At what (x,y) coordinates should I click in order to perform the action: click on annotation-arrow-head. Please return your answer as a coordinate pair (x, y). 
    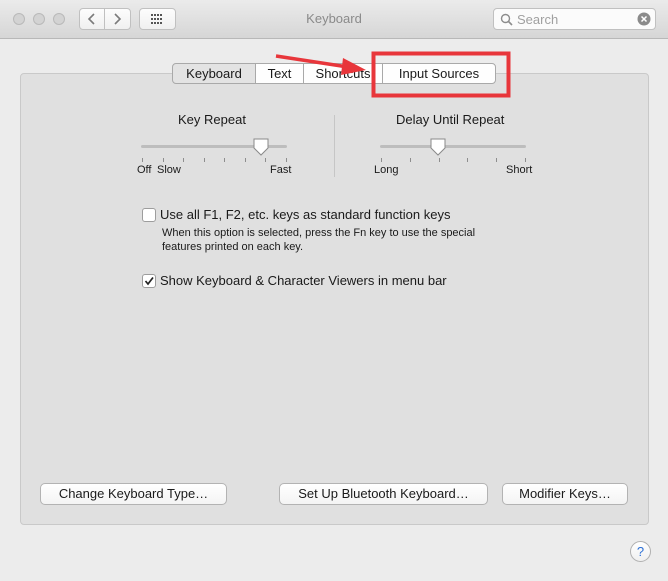
    Looking at the image, I should click on (353, 66).